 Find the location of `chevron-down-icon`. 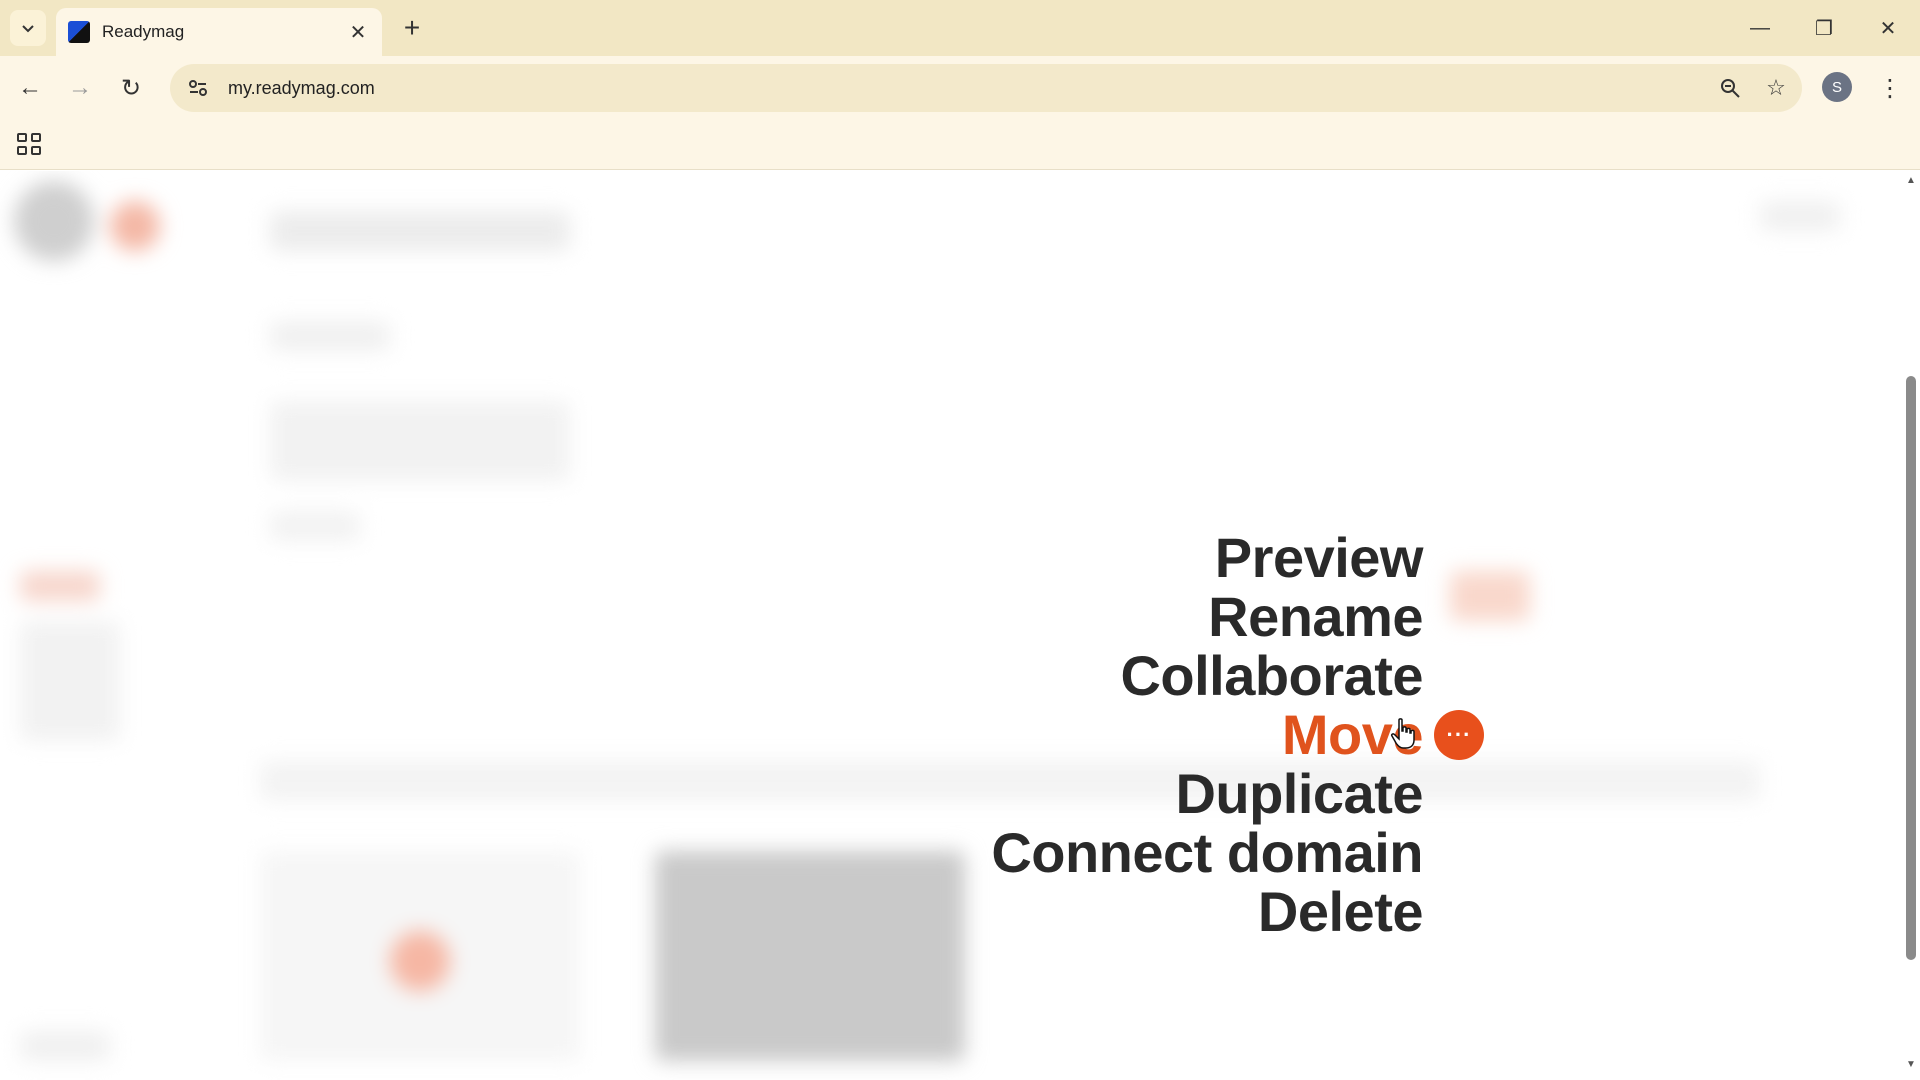

chevron-down-icon is located at coordinates (28, 29).